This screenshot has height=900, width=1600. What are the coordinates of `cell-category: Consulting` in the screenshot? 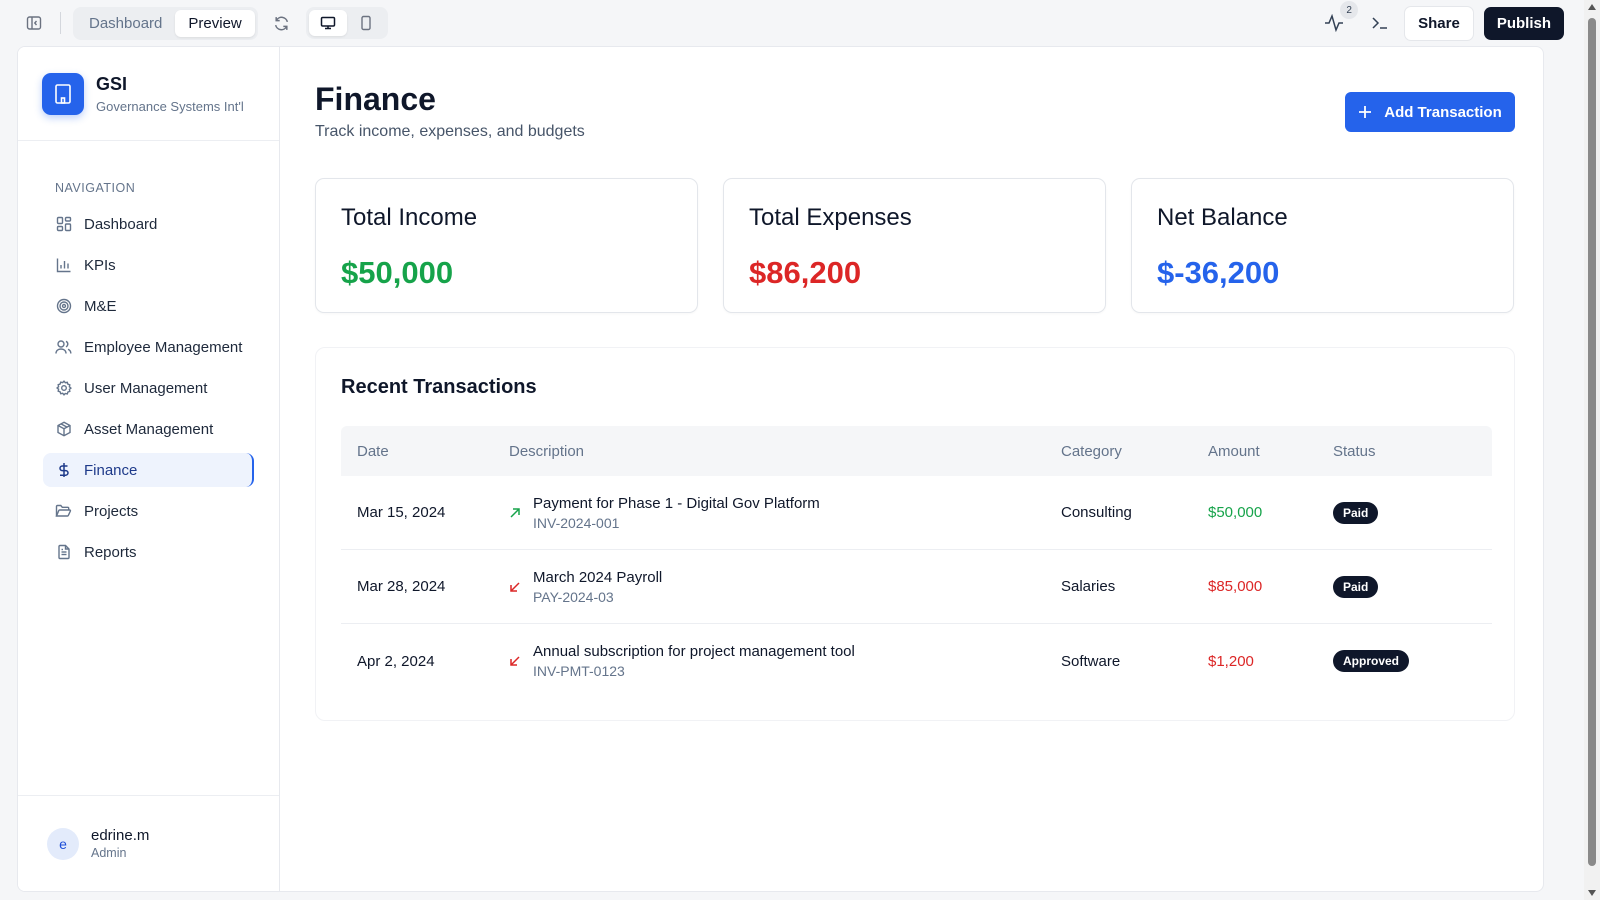 It's located at (1096, 512).